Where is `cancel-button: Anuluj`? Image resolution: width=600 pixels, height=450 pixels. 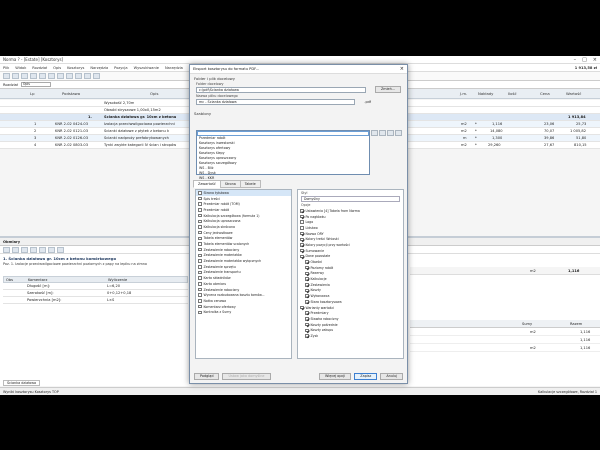 cancel-button: Anuluj is located at coordinates (391, 376).